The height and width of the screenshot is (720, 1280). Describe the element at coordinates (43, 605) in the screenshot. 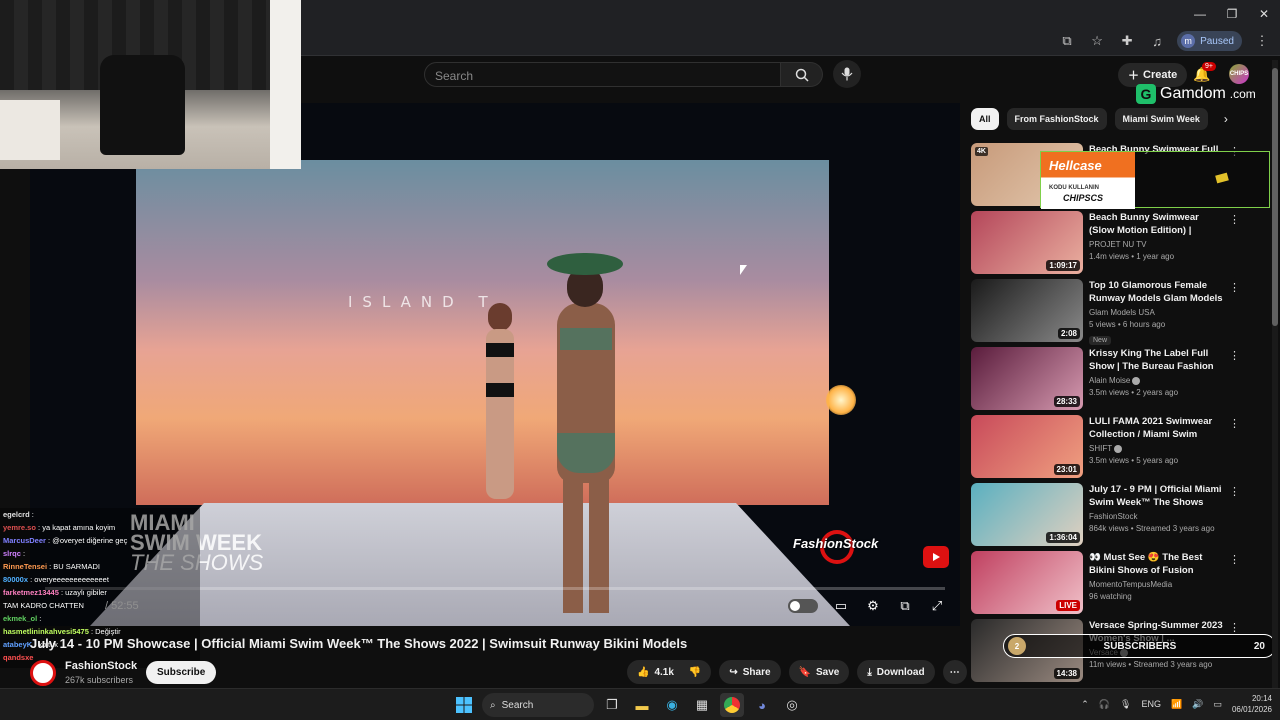

I see `chat-text: TAM KADRO CHATTEN` at that location.